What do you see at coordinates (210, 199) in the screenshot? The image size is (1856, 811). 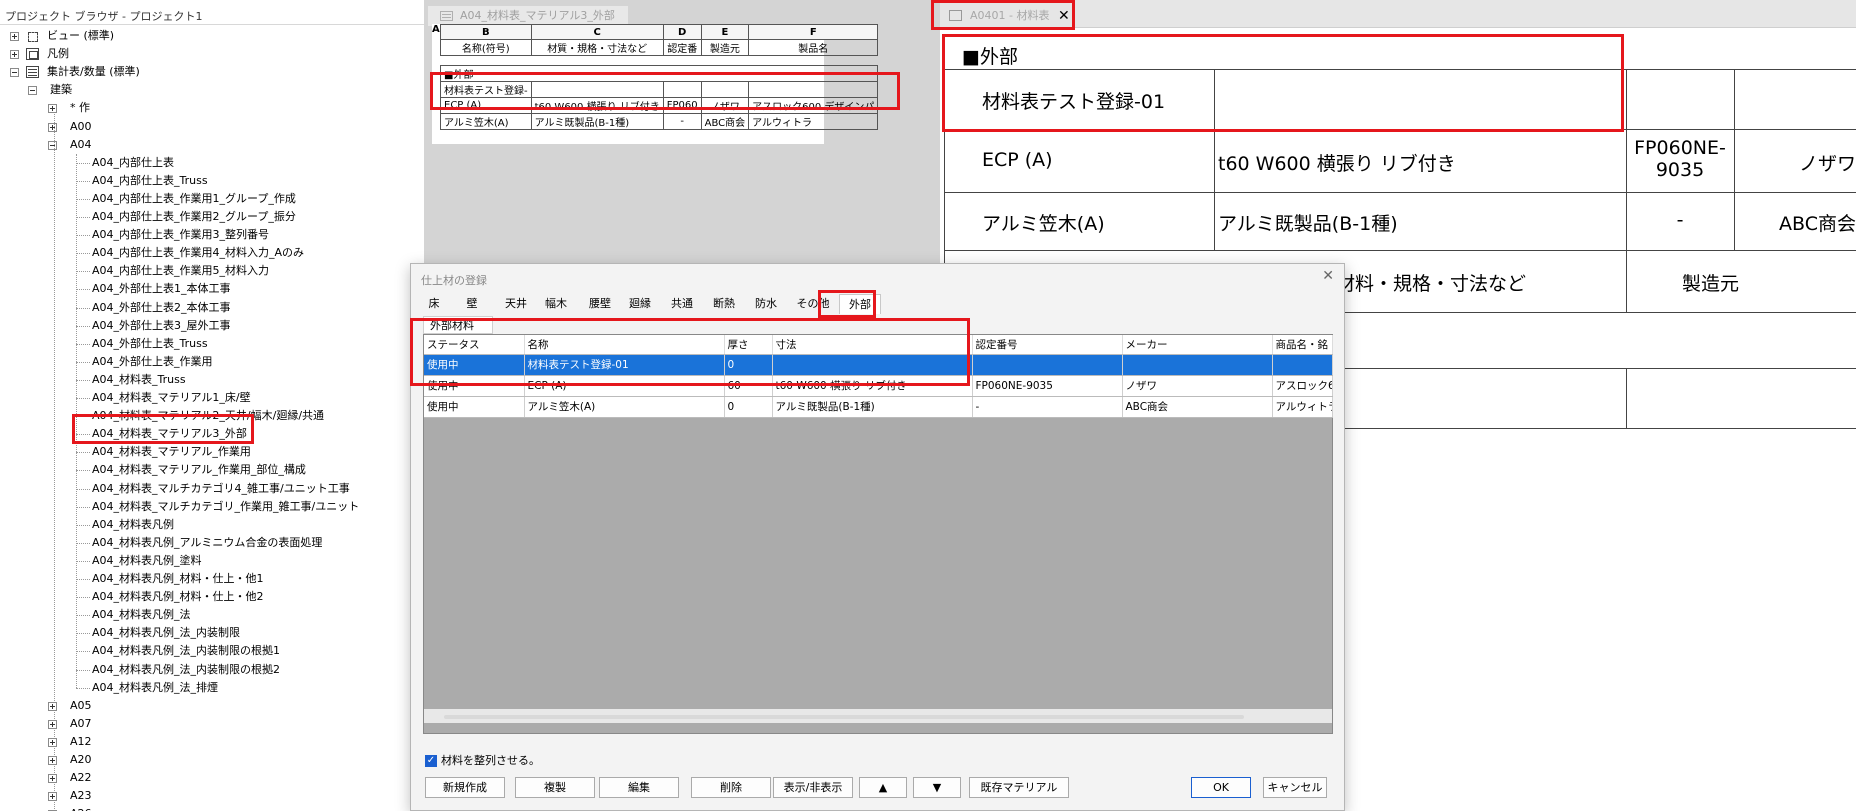 I see `tree-item-schedule: A04_内部仕上表_作業用1_グループ_作成` at bounding box center [210, 199].